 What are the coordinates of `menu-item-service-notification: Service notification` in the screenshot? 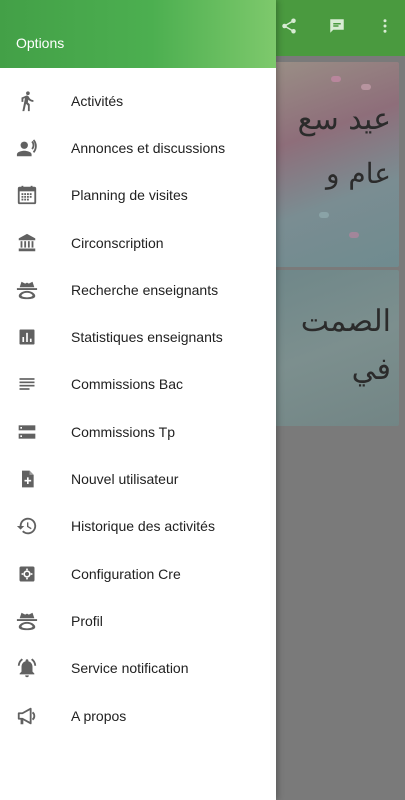 It's located at (138, 668).